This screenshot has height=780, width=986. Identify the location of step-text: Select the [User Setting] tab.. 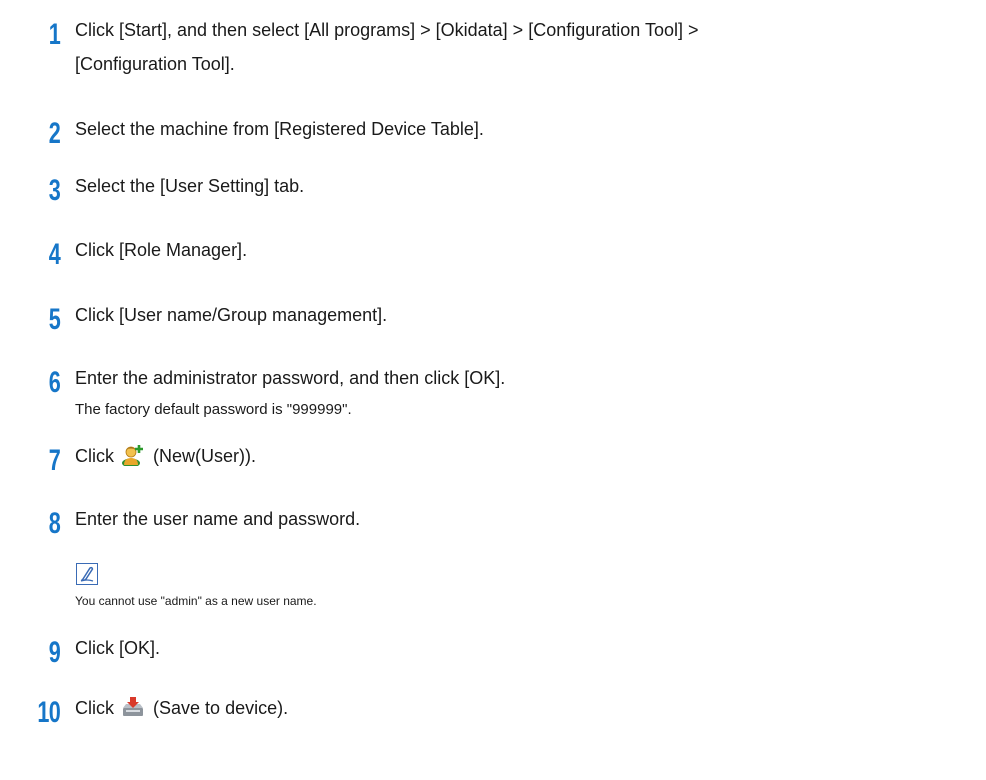
(190, 186).